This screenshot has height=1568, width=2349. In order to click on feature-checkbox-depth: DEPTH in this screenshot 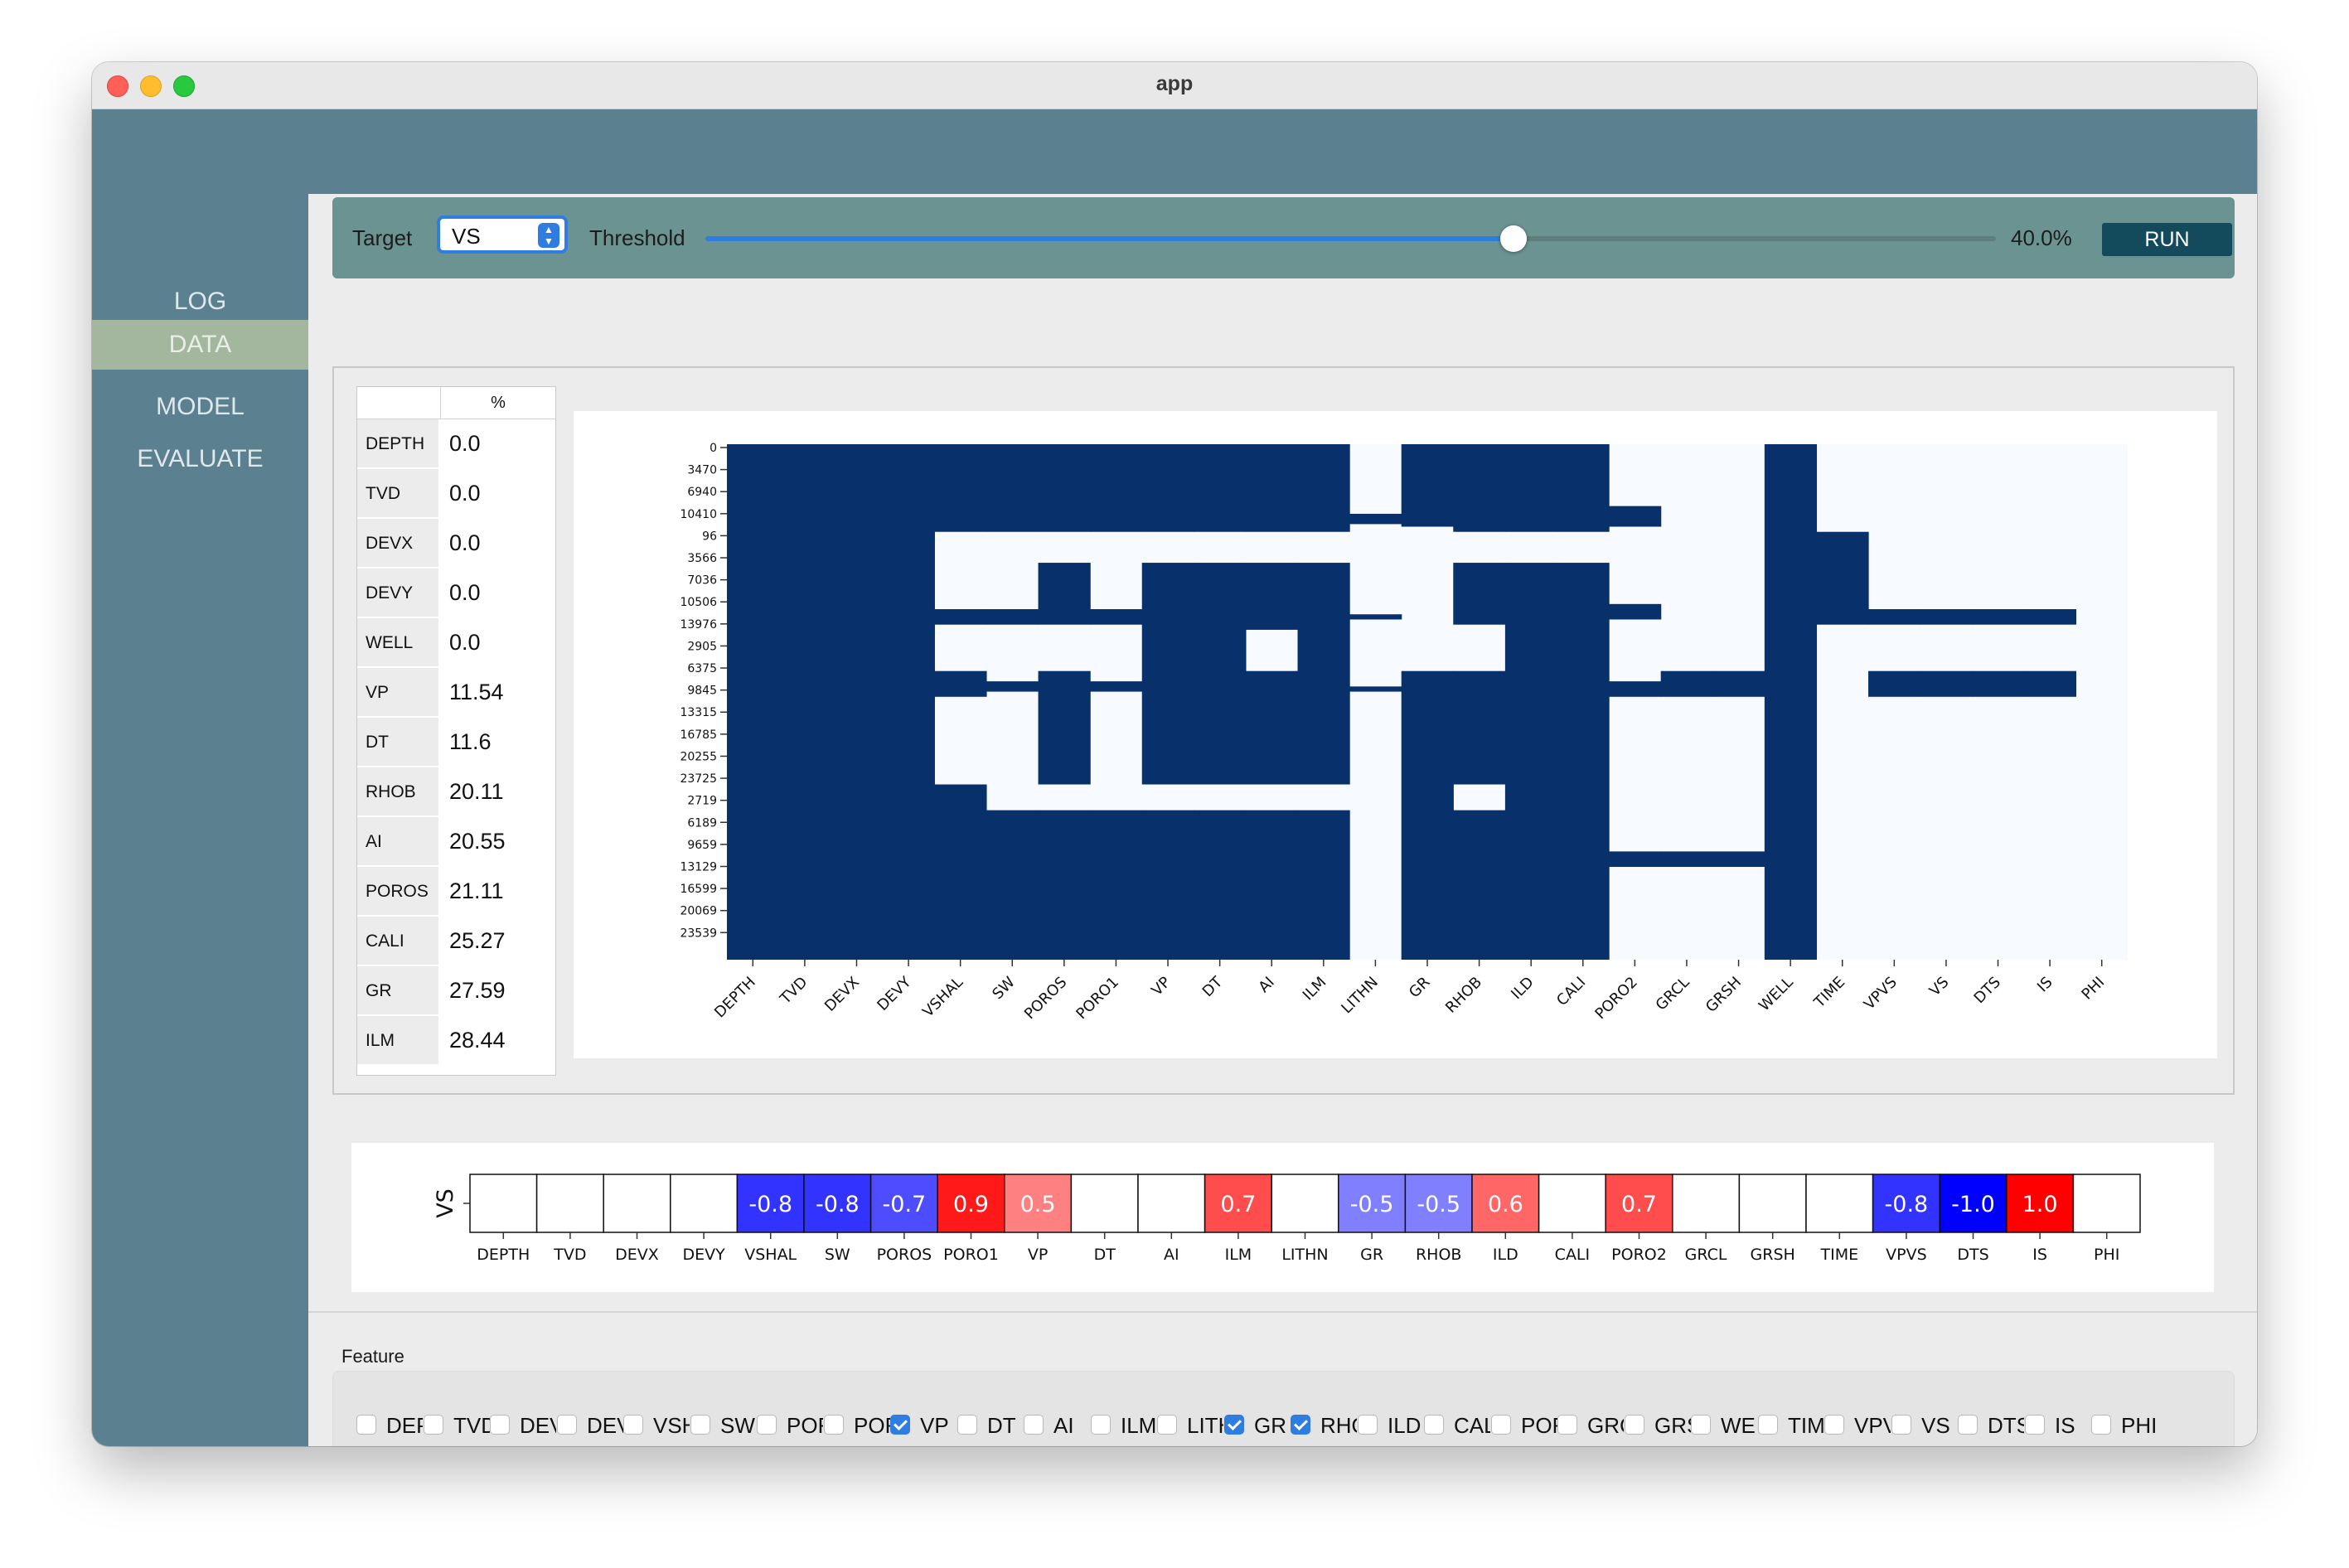, I will do `click(389, 1426)`.